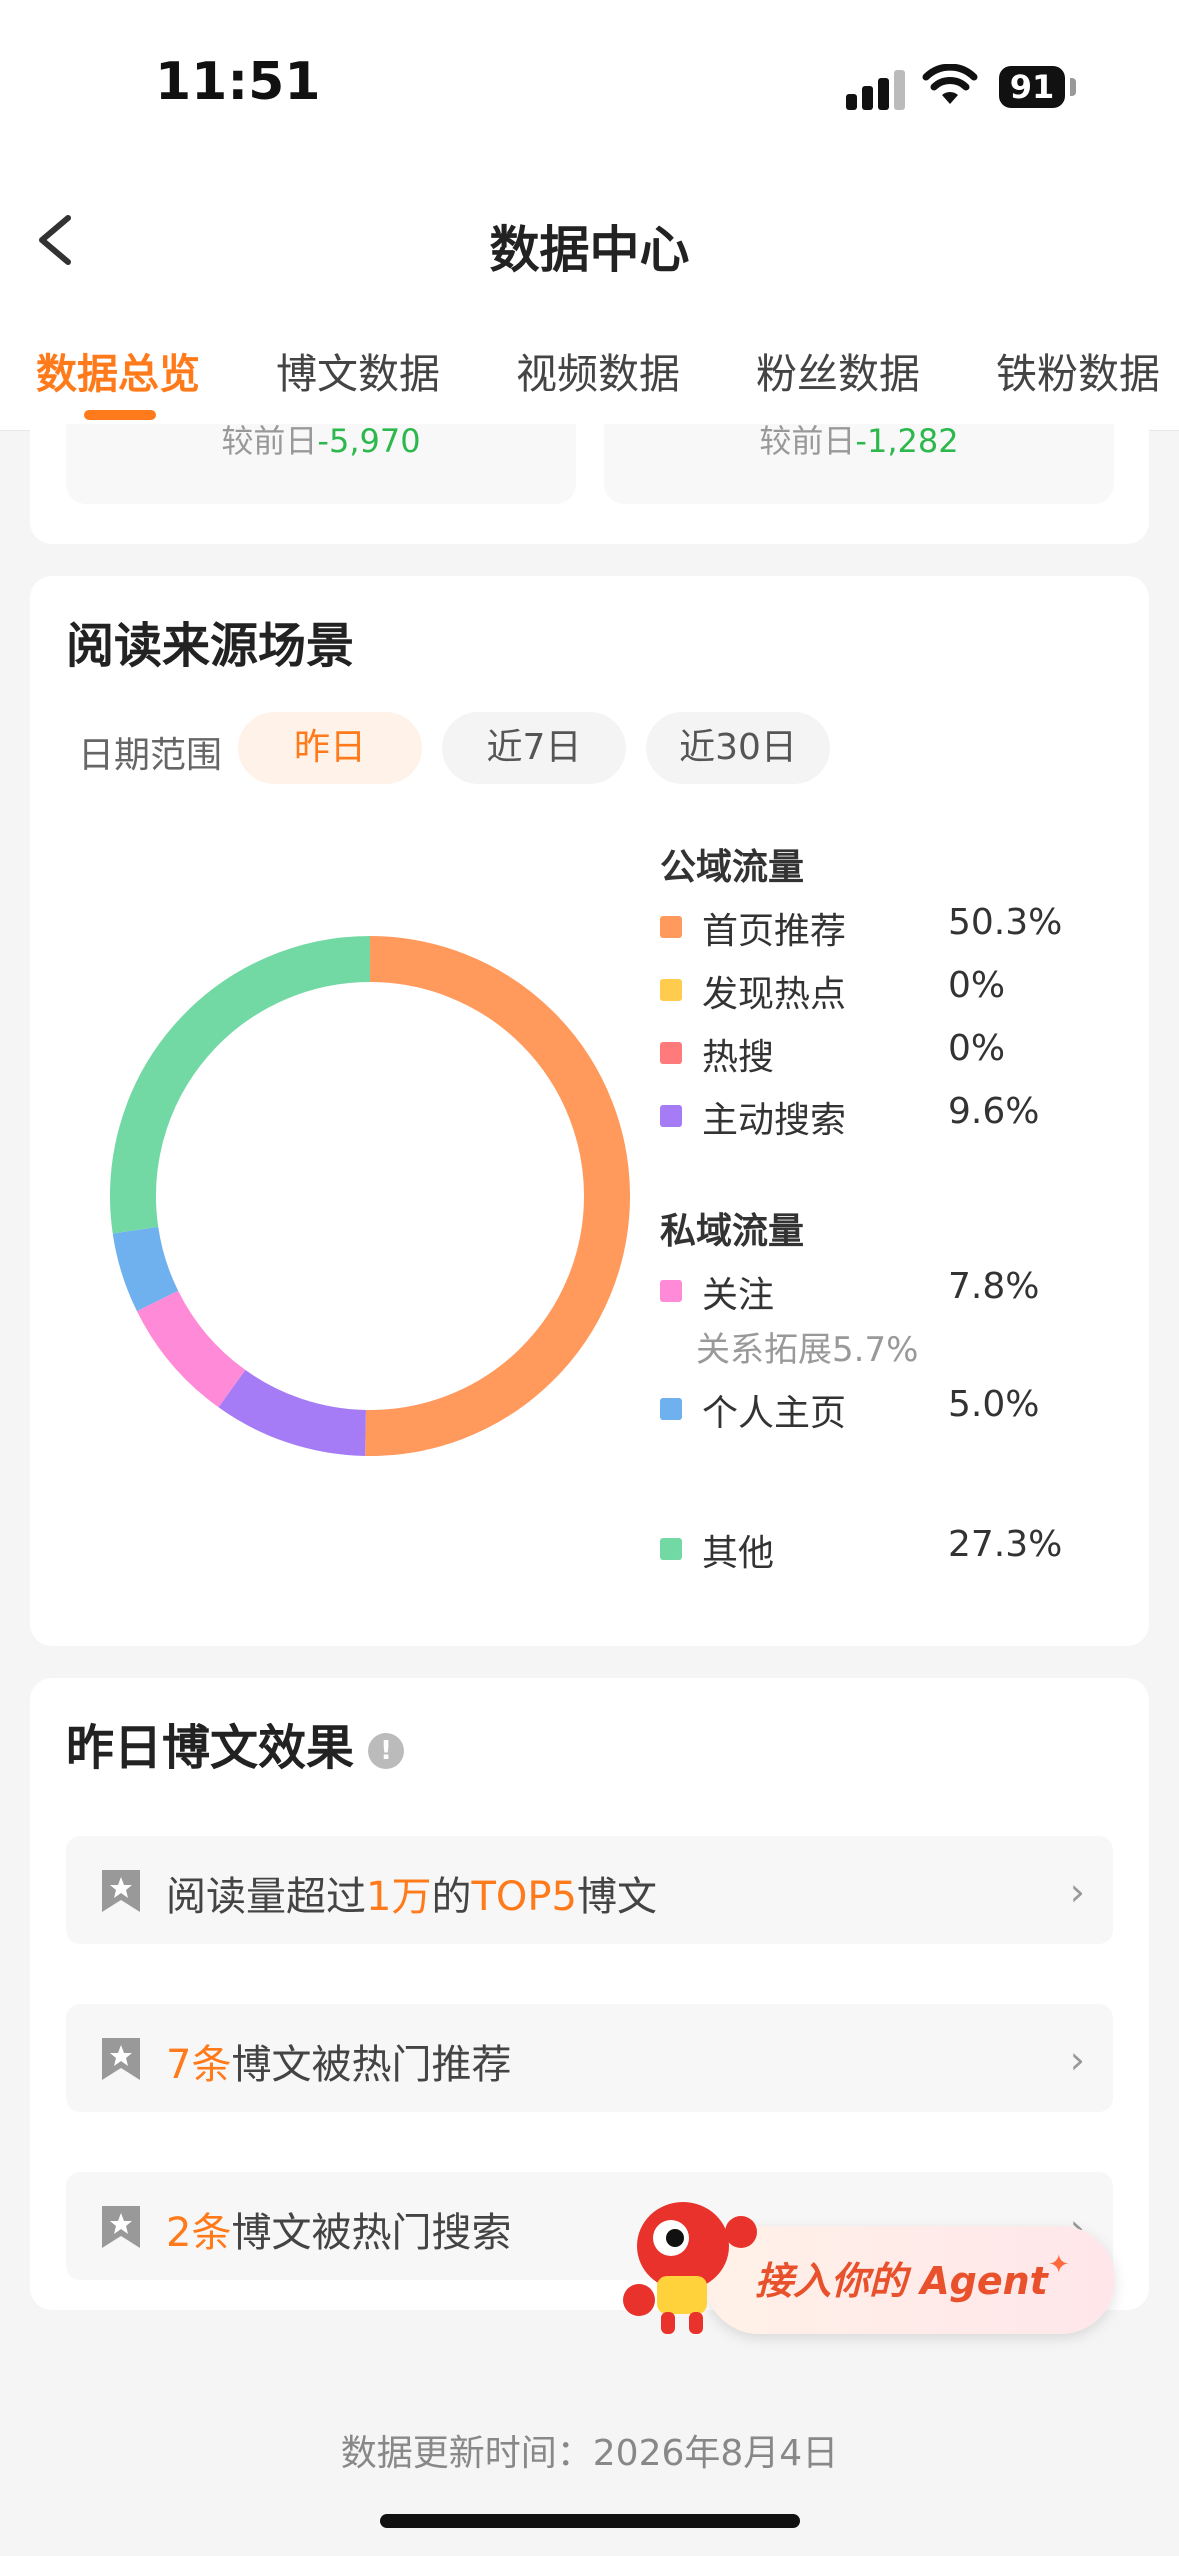 This screenshot has height=2556, width=1179. Describe the element at coordinates (732, 867) in the screenshot. I see `public-traffic-heading: 公域流量` at that location.